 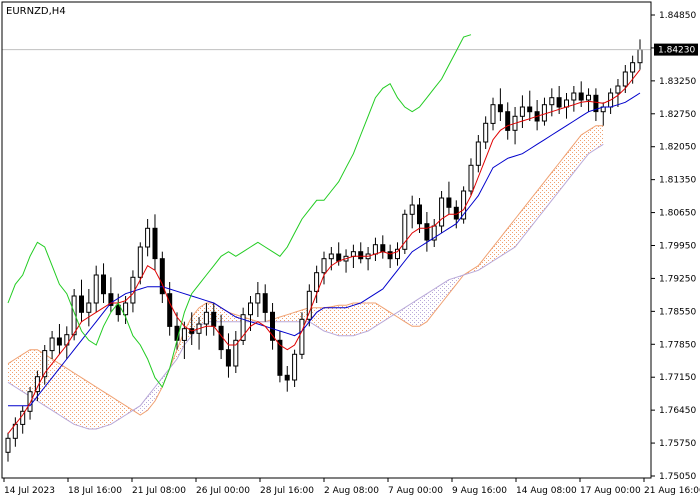 What do you see at coordinates (677, 82) in the screenshot?
I see `y-tick-label: 1.83250` at bounding box center [677, 82].